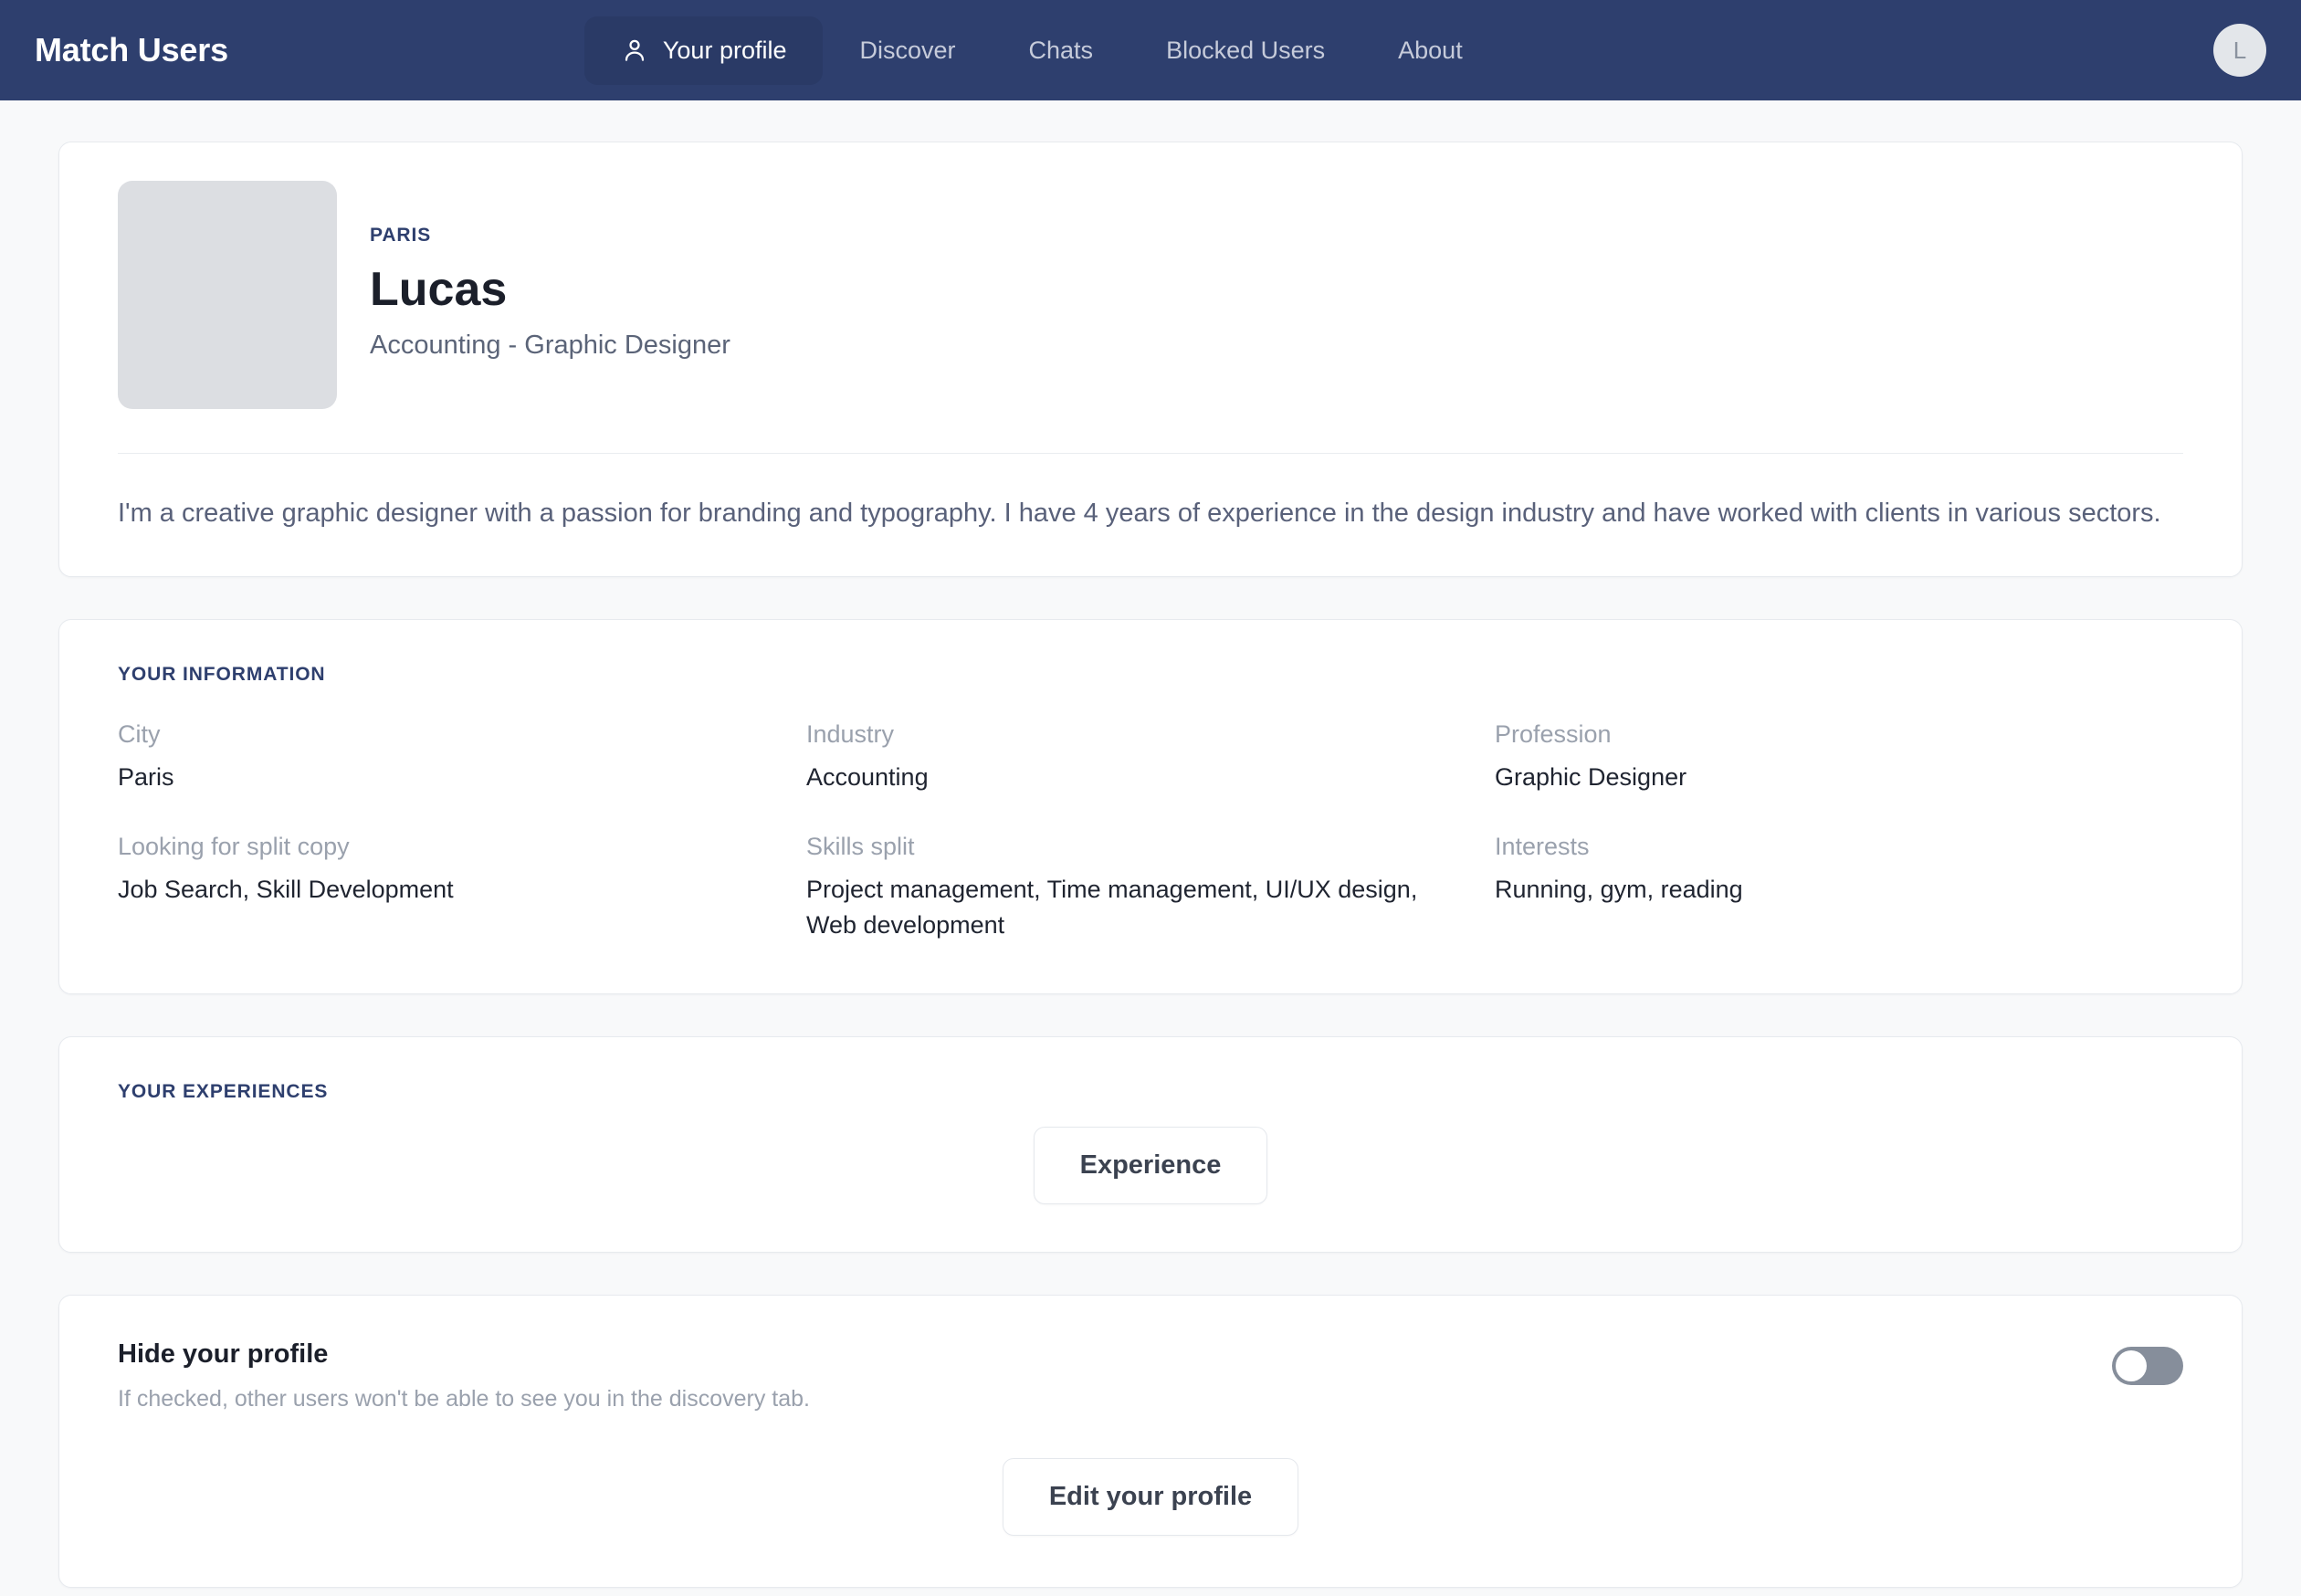  What do you see at coordinates (223, 1355) in the screenshot?
I see `hide-profile-title: Hide your profile` at bounding box center [223, 1355].